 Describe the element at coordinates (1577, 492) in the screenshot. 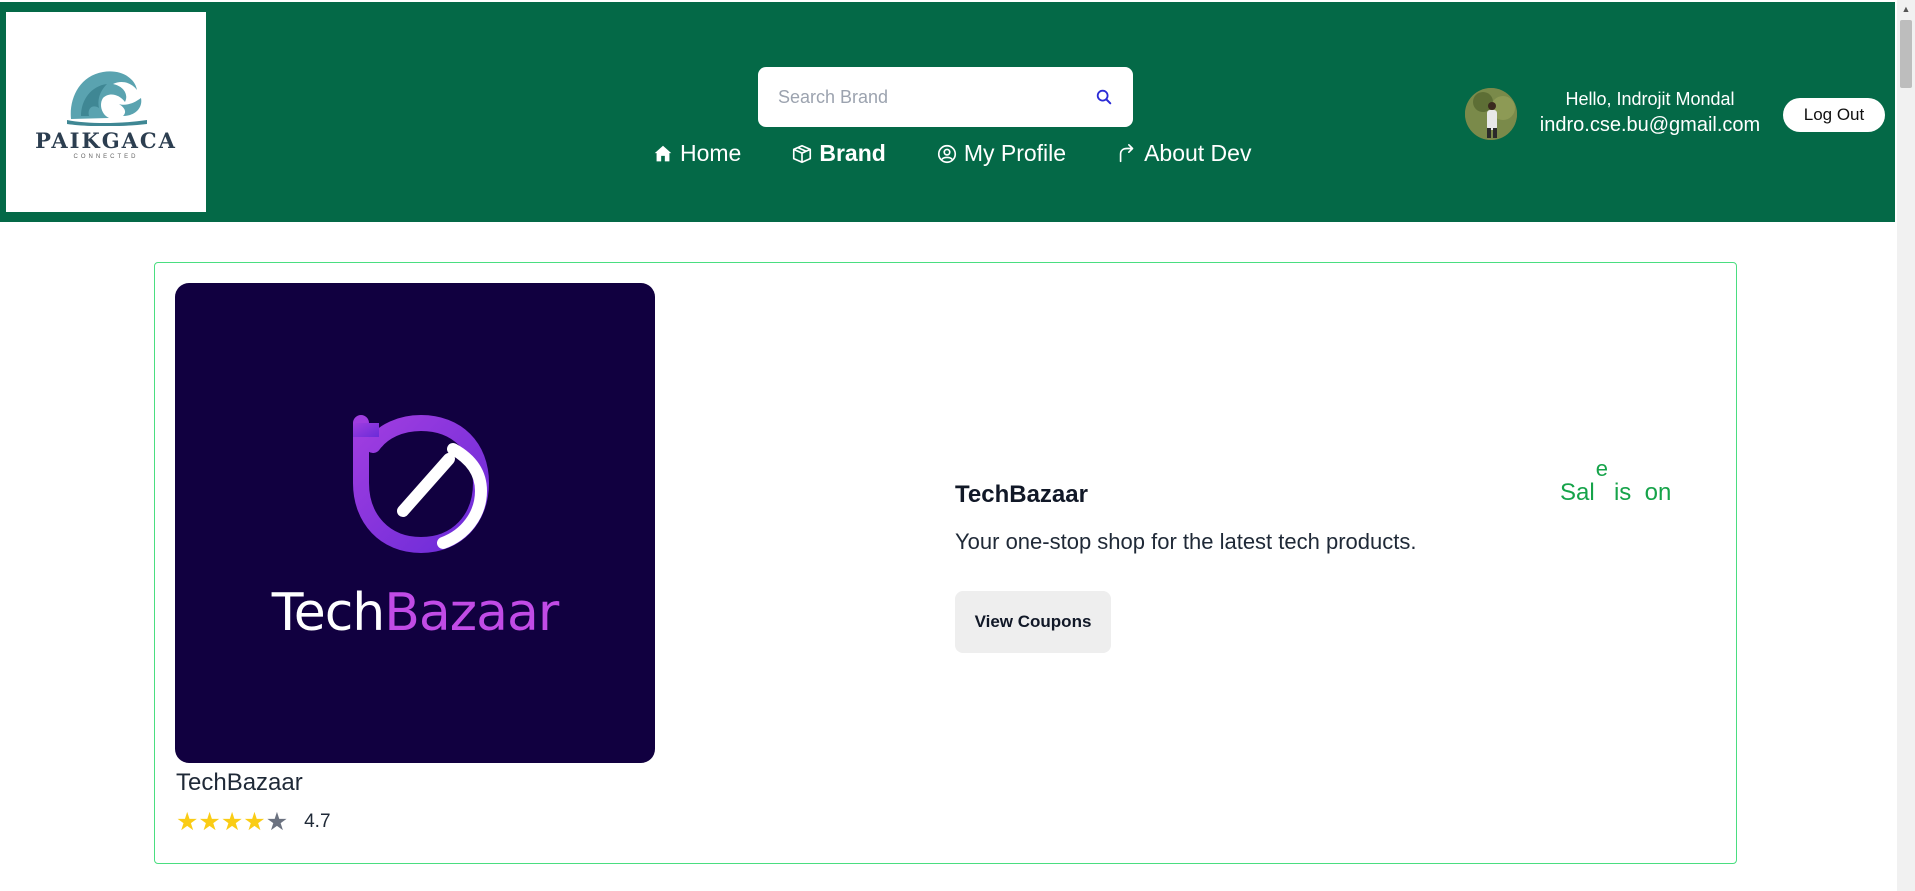

I see `sale-text-part: Sal` at that location.